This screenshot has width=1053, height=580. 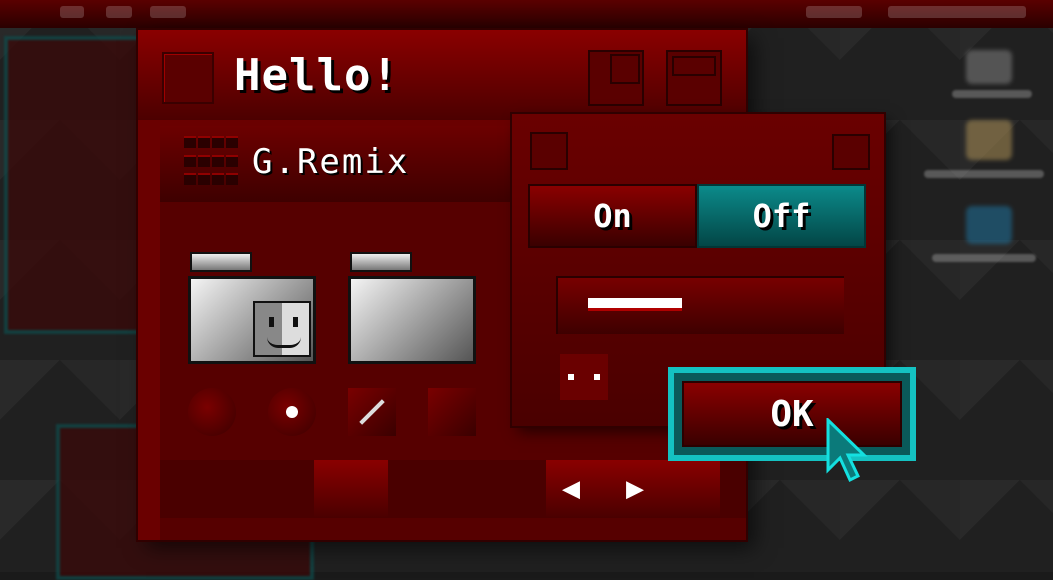 What do you see at coordinates (188, 78) in the screenshot?
I see `close-box` at bounding box center [188, 78].